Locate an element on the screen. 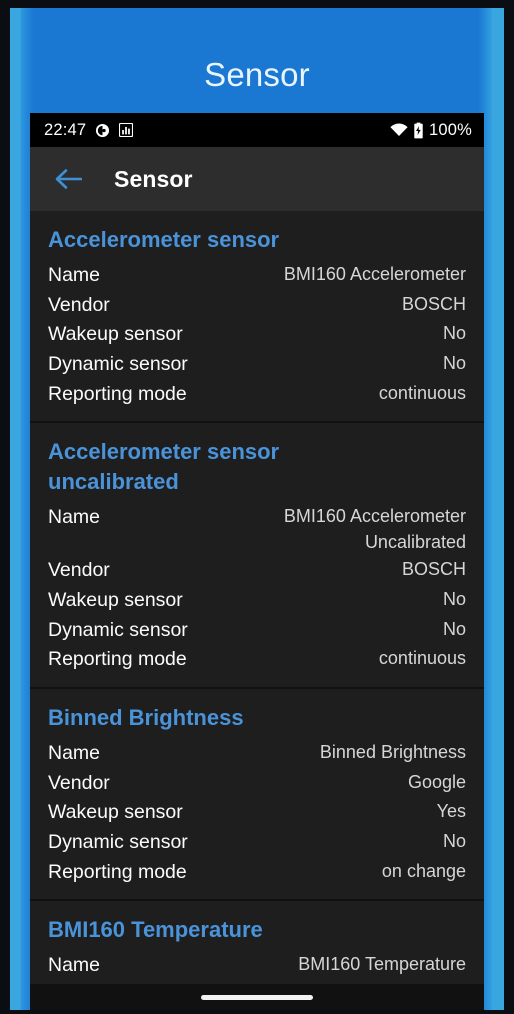  app-banner-title: Sensor is located at coordinates (257, 74).